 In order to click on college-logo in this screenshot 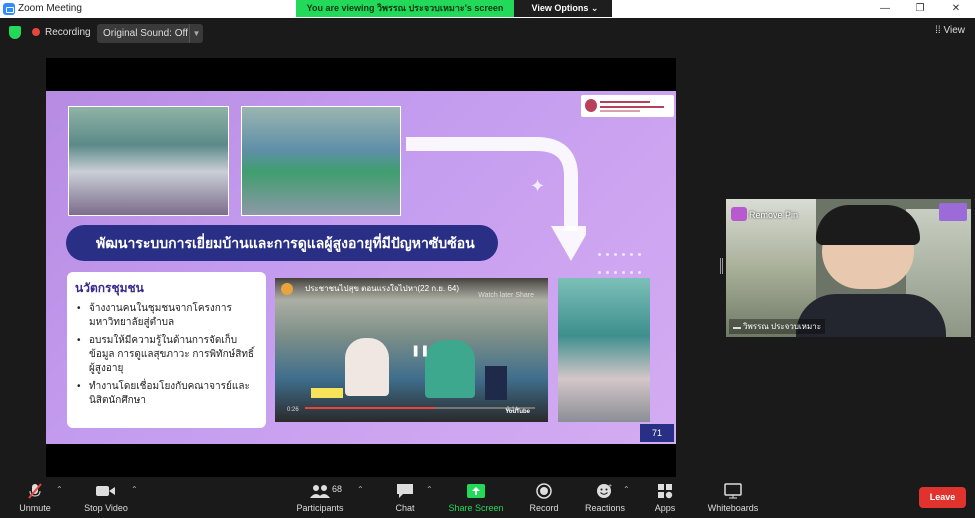, I will do `click(627, 106)`.